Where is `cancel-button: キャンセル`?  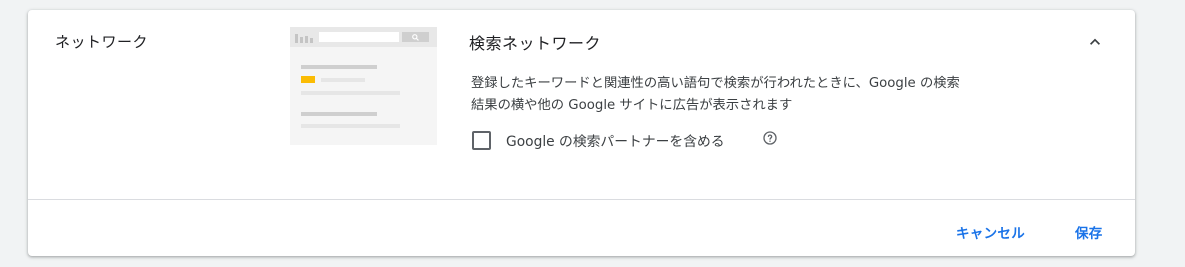
cancel-button: キャンセル is located at coordinates (990, 232).